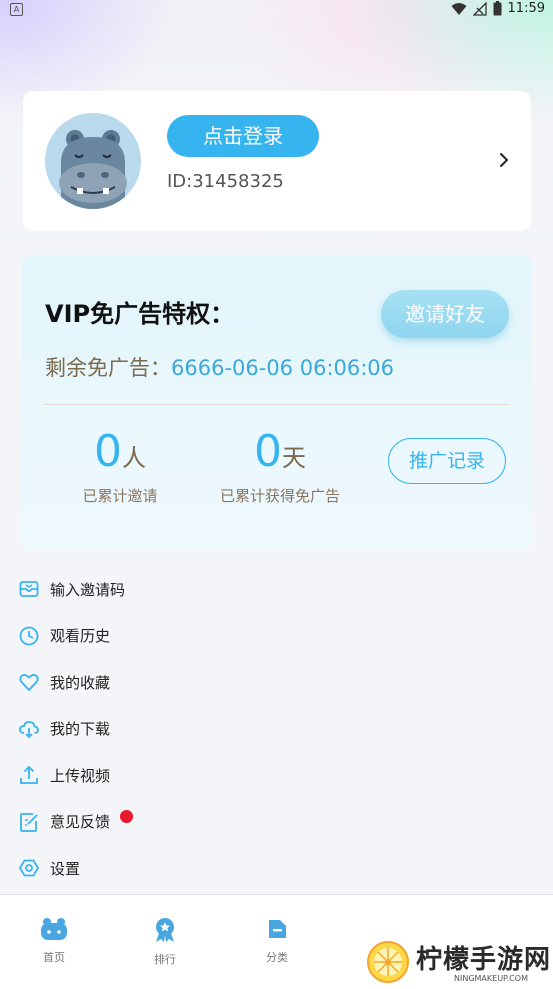  Describe the element at coordinates (283, 368) in the screenshot. I see `remain-value: 6666-06-06 06:06:06` at that location.